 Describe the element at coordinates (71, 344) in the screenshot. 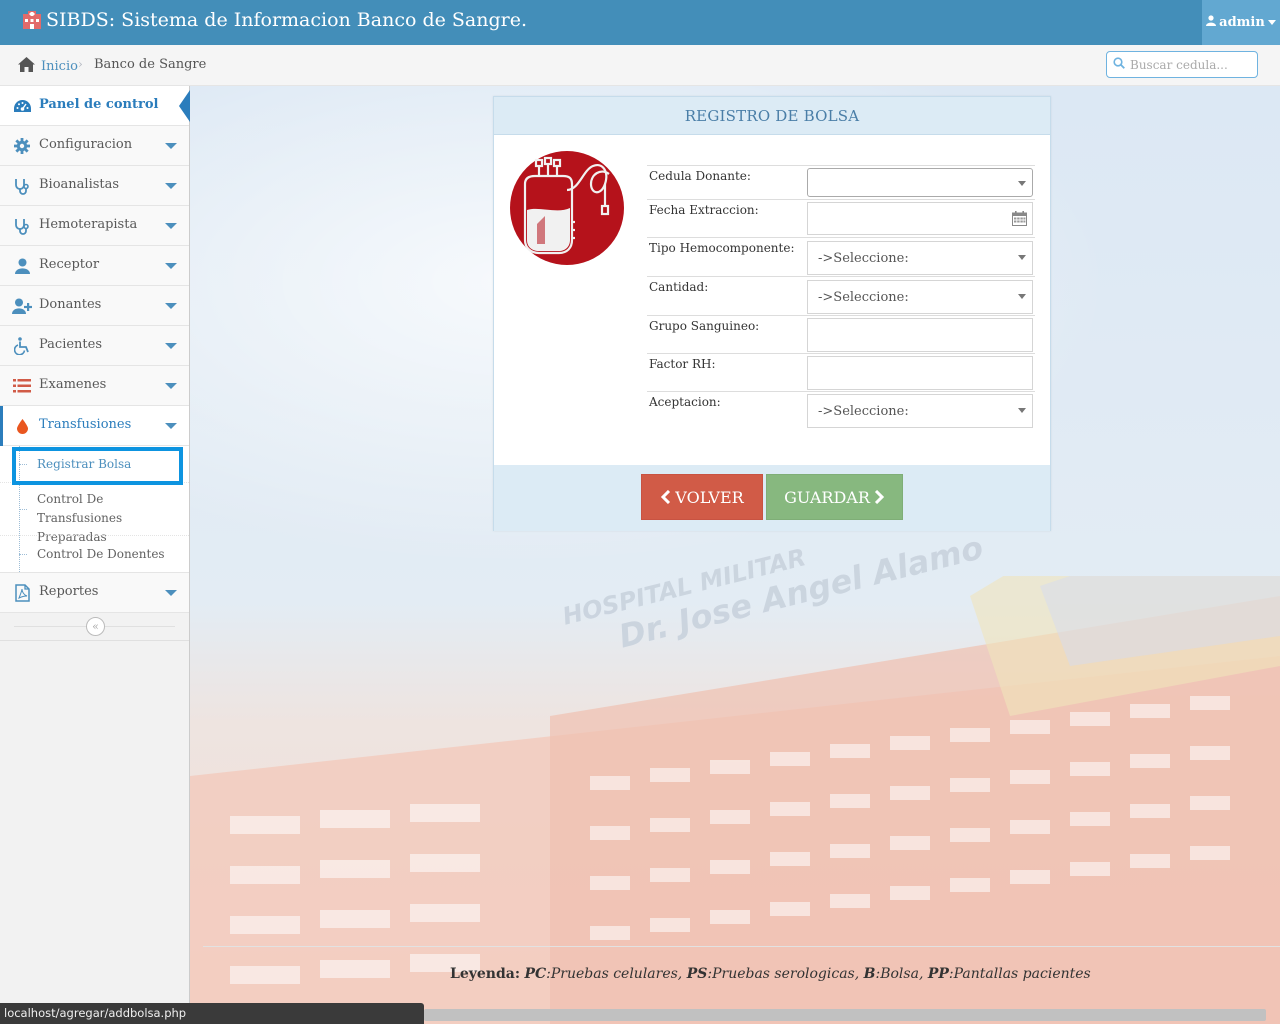

I see `sidebar-item-label: Pacientes` at that location.